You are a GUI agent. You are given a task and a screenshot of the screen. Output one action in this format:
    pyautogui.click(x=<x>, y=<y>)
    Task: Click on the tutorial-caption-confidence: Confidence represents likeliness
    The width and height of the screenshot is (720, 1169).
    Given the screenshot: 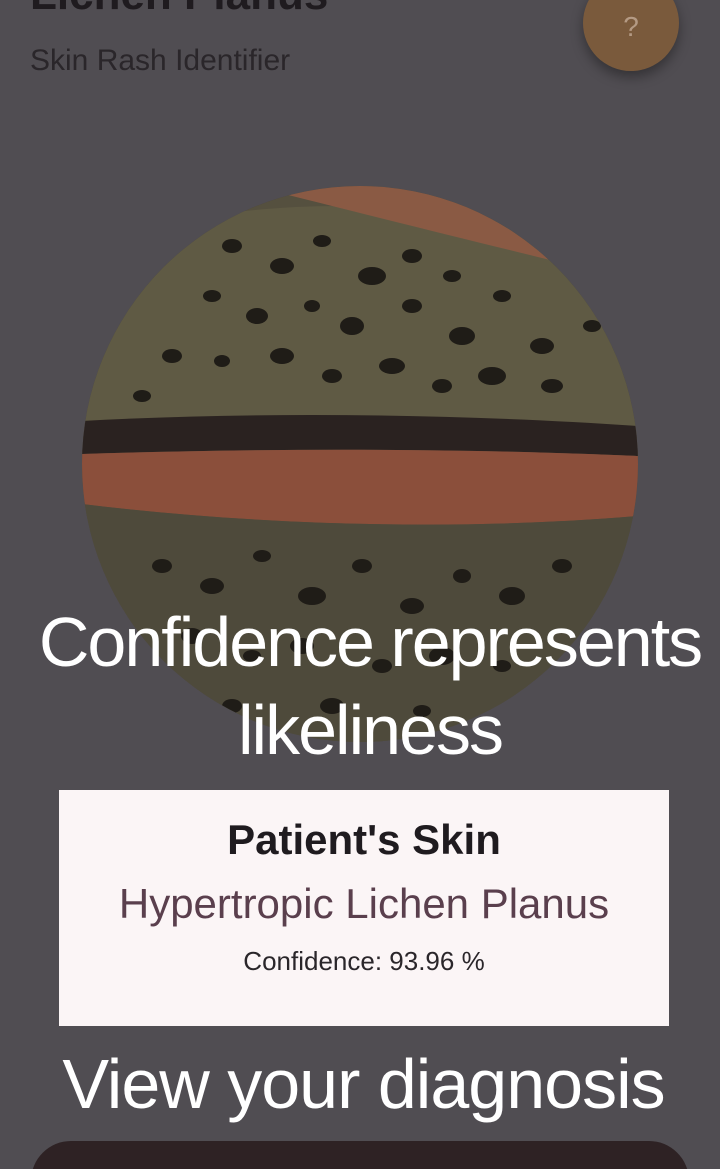 What is the action you would take?
    pyautogui.click(x=370, y=686)
    